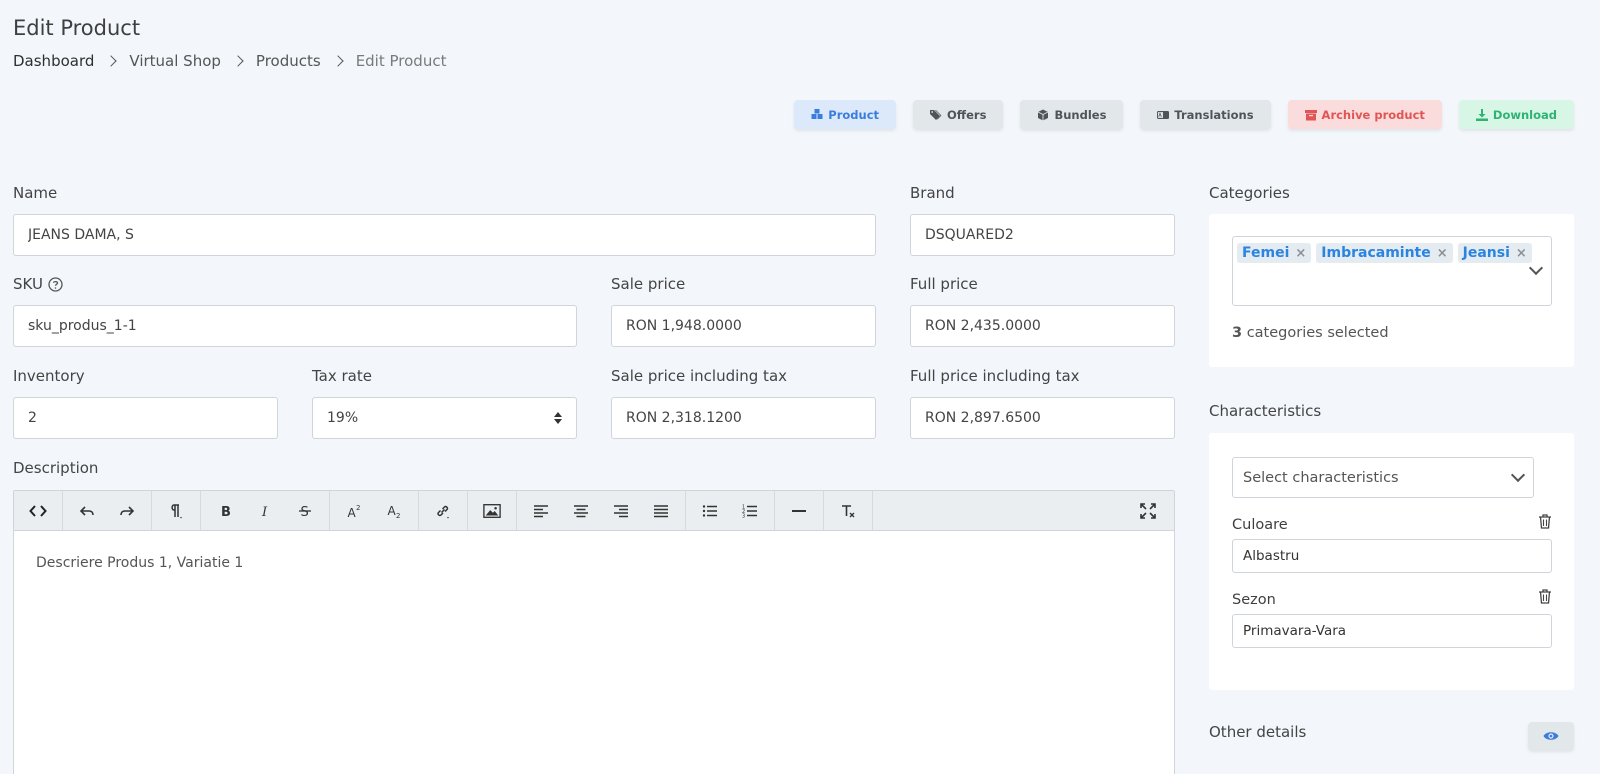 Image resolution: width=1600 pixels, height=774 pixels. What do you see at coordinates (176, 510) in the screenshot?
I see `paragraph-format-icon` at bounding box center [176, 510].